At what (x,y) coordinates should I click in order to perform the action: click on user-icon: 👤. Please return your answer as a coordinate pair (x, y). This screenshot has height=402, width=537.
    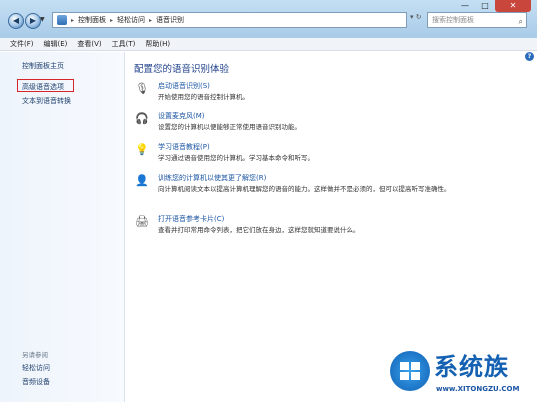
    Looking at the image, I should click on (142, 180).